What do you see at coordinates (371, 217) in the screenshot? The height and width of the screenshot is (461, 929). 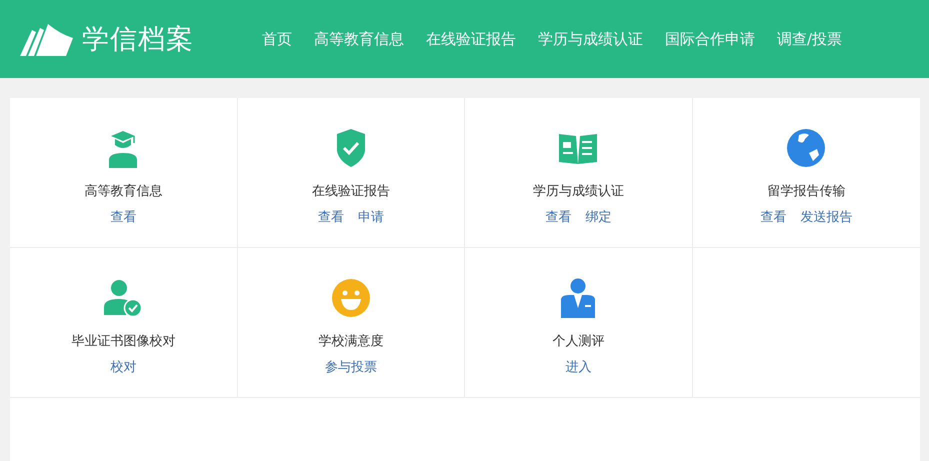 I see `tile-link: 申请` at bounding box center [371, 217].